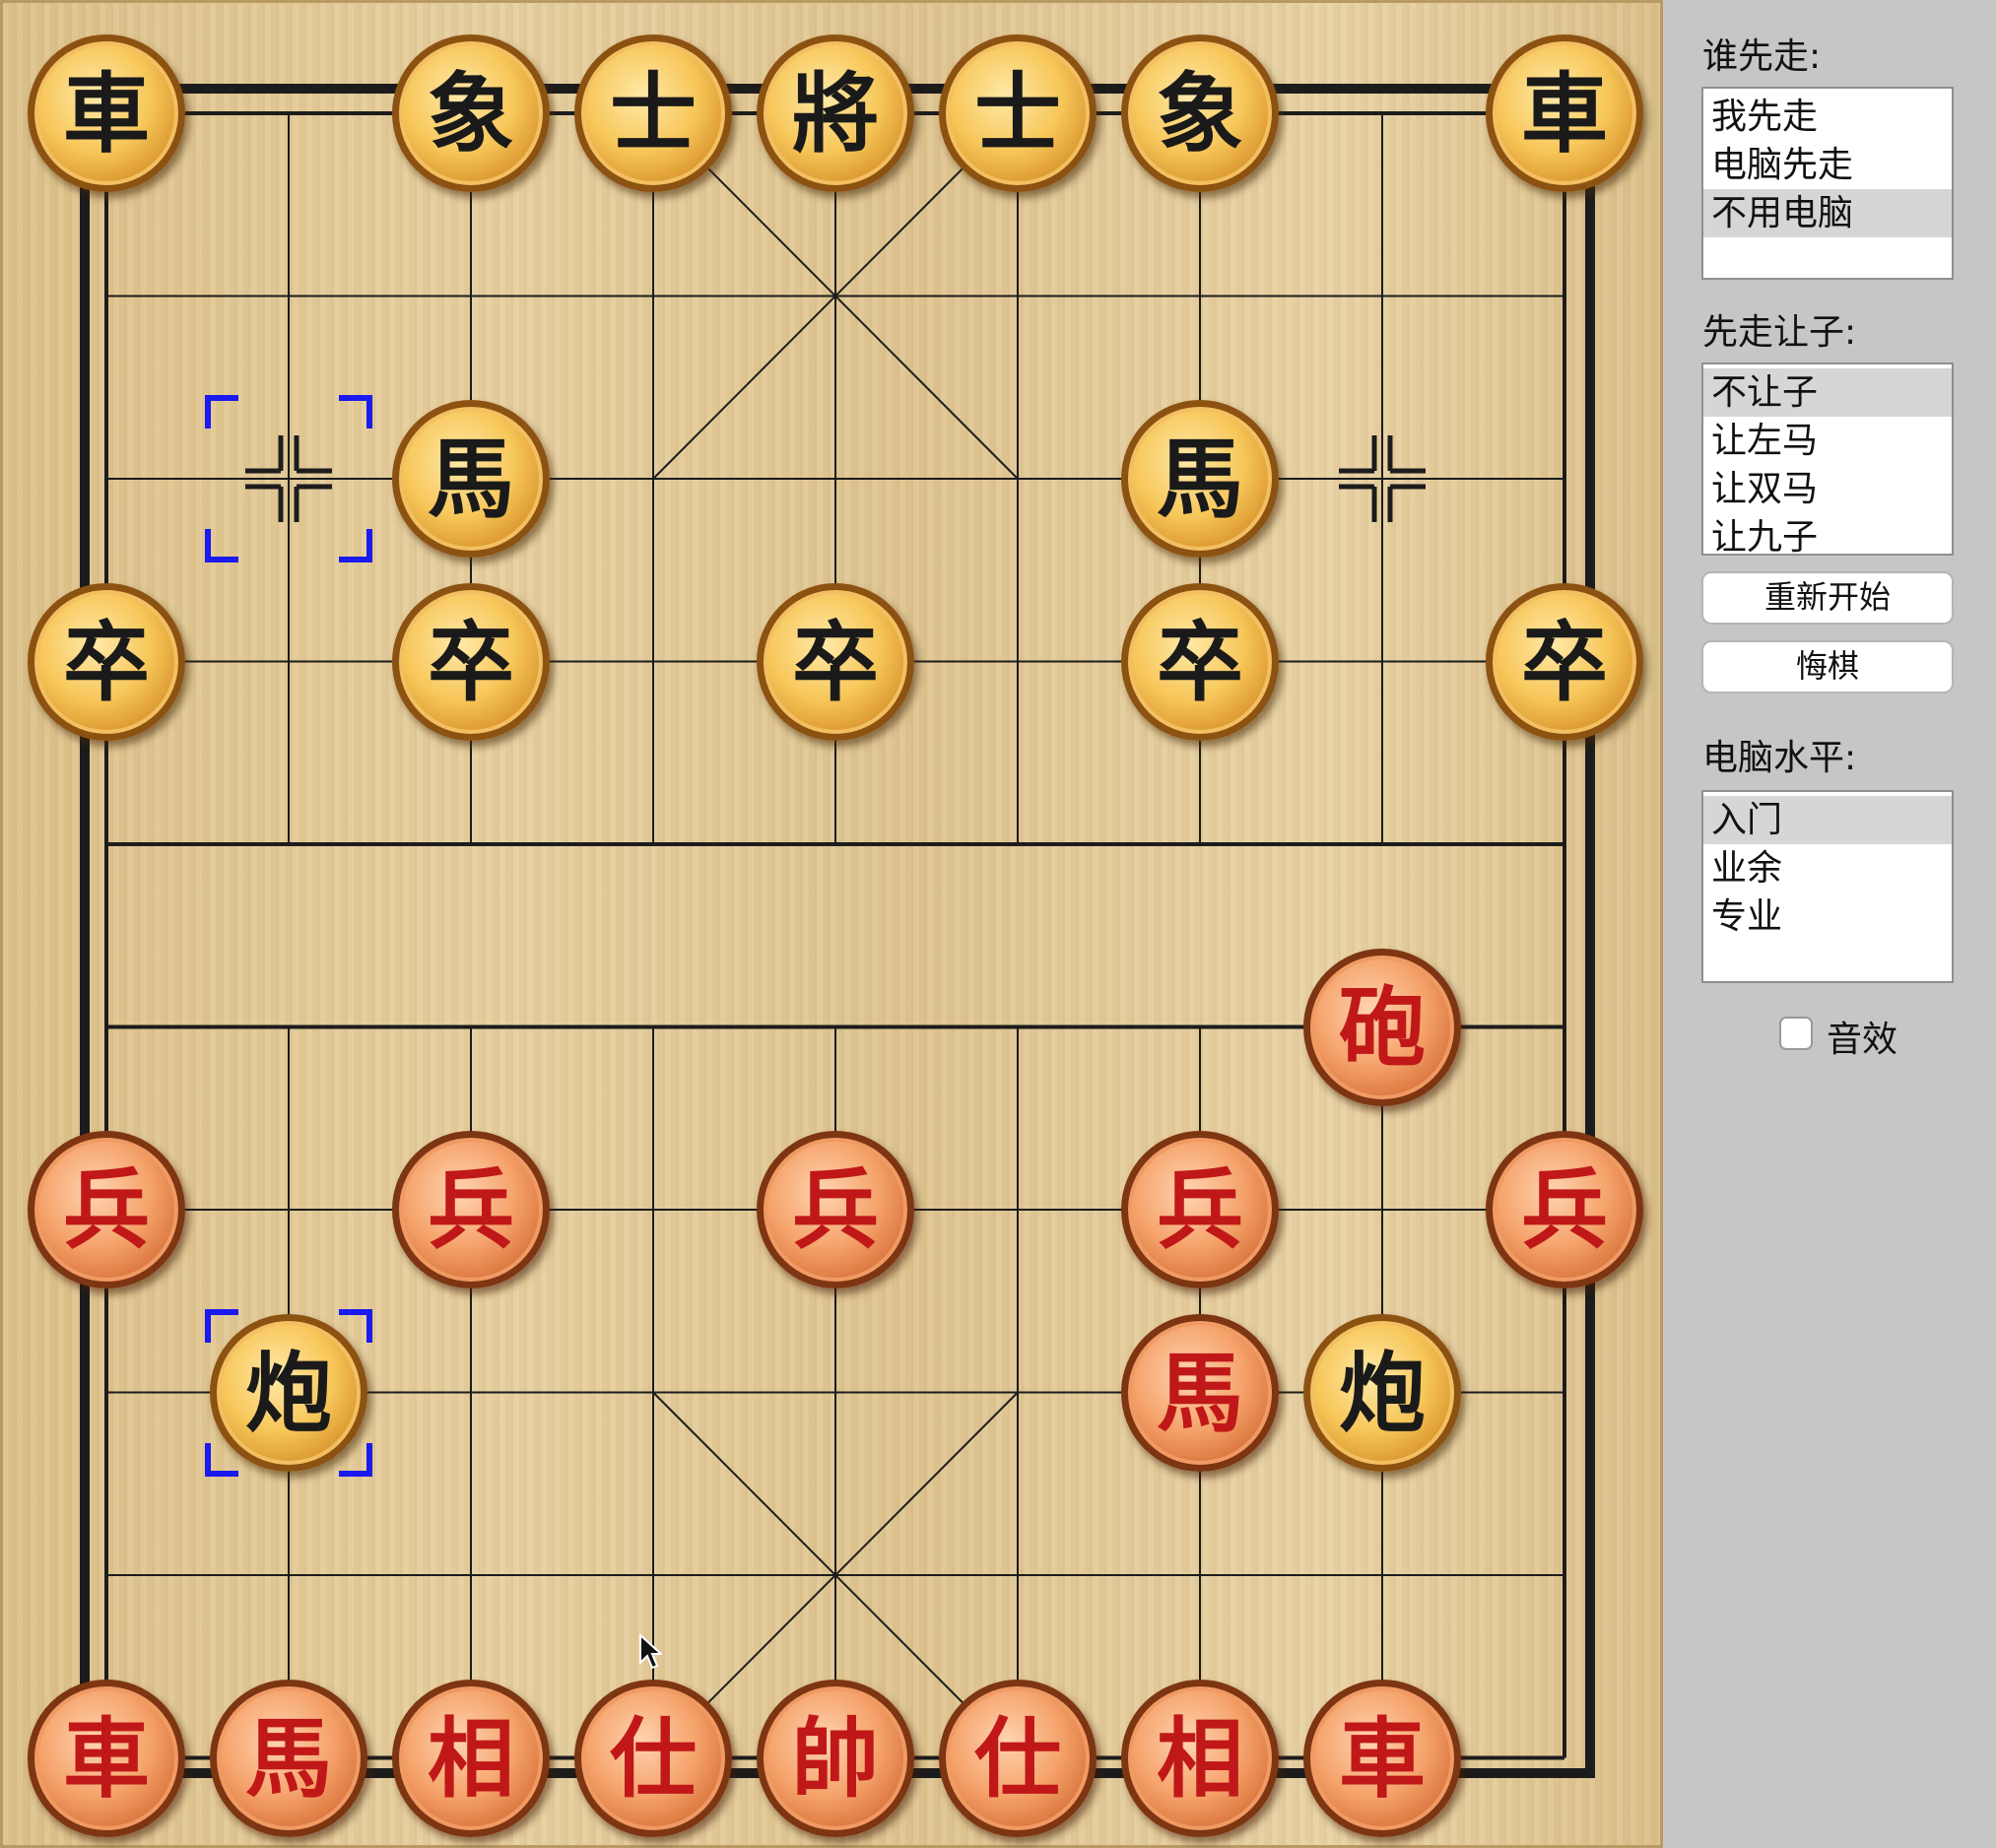 This screenshot has width=1996, height=1848. What do you see at coordinates (1827, 441) in the screenshot?
I see `handicap-option: 让左马` at bounding box center [1827, 441].